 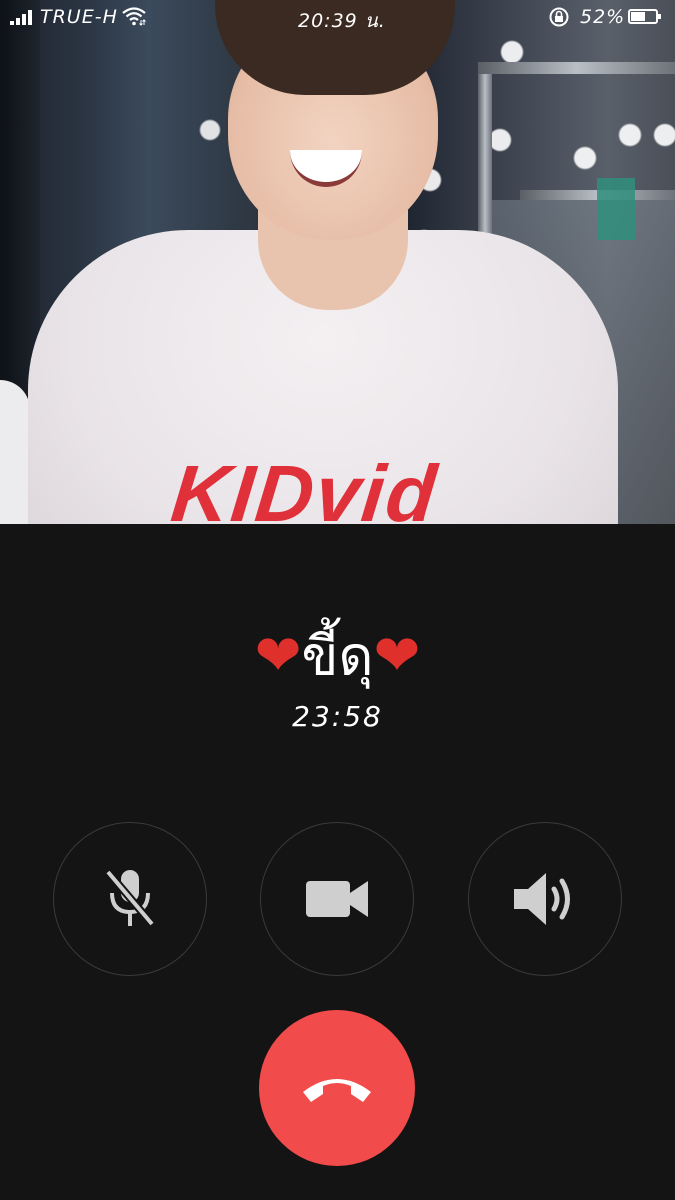 I want to click on video-button, so click(x=337, y=899).